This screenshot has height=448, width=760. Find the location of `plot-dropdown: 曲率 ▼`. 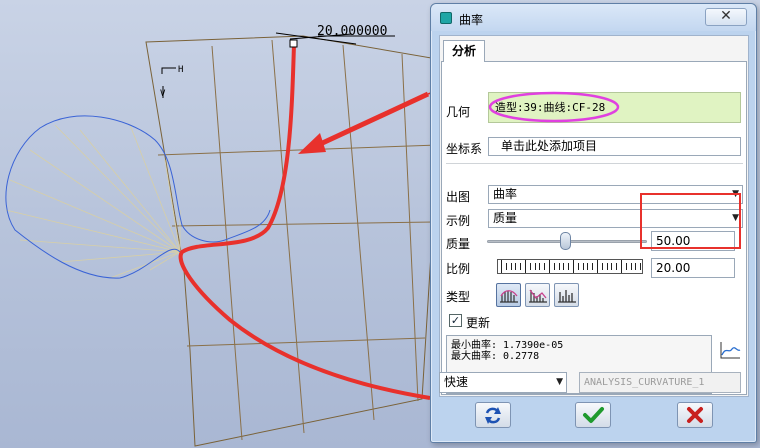

plot-dropdown: 曲率 ▼ is located at coordinates (615, 194).